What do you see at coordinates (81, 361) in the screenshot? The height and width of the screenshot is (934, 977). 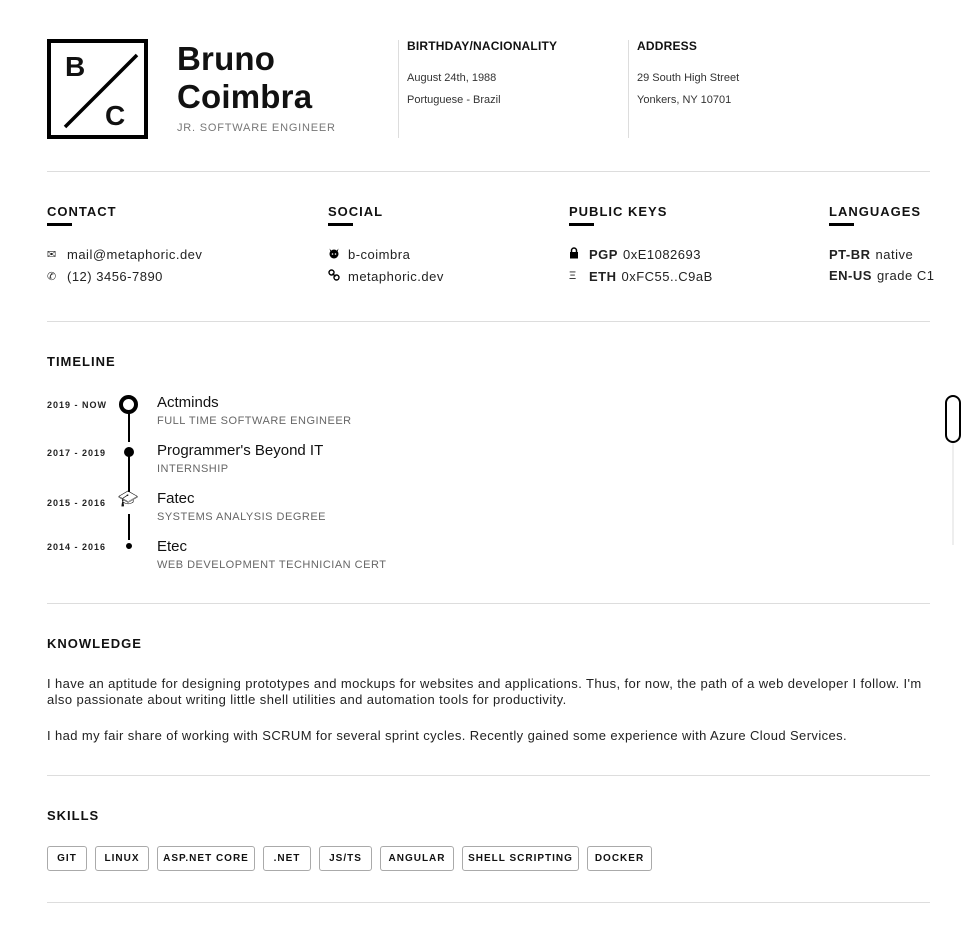 I see `timeline-heading: TIMELINE` at bounding box center [81, 361].